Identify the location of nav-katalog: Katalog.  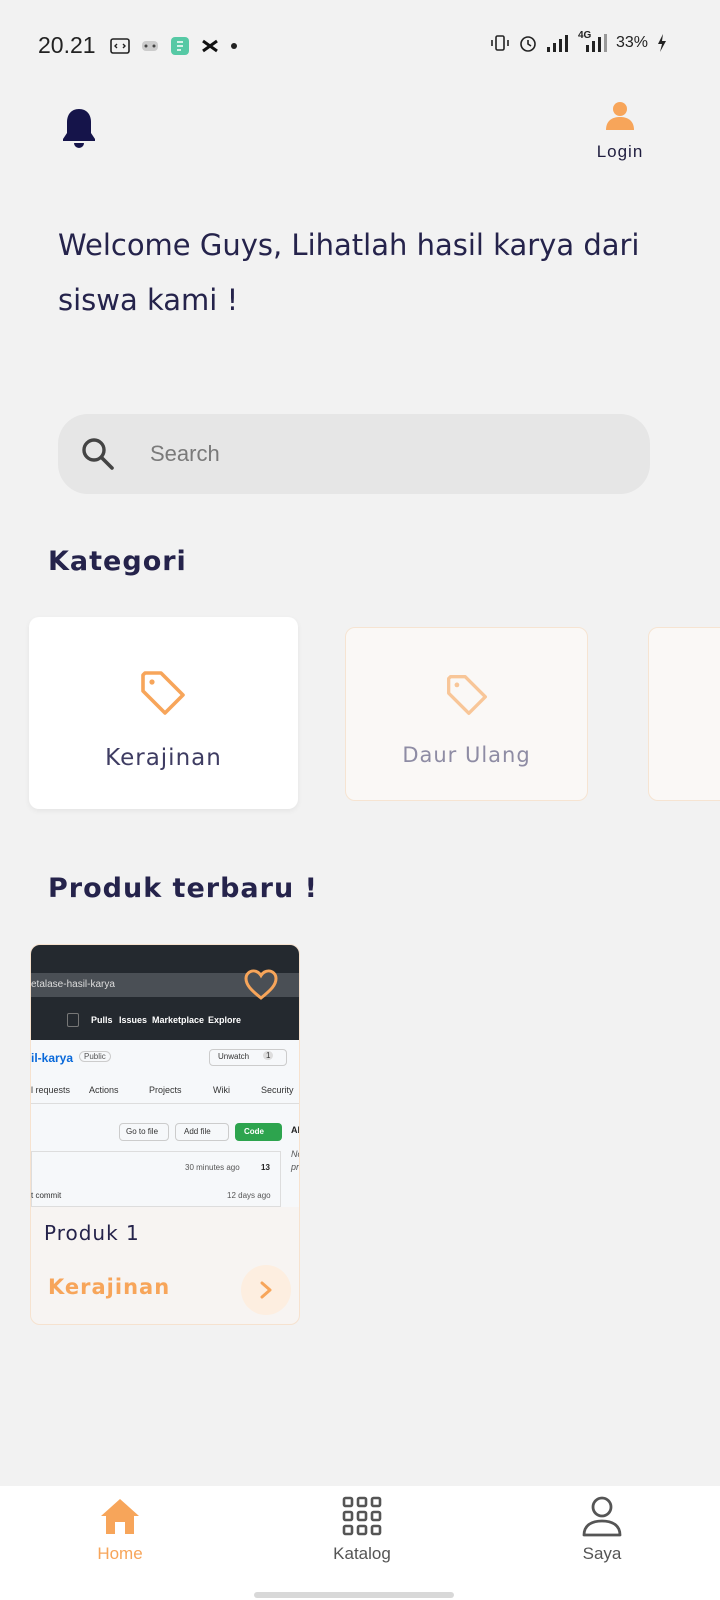
(362, 1529).